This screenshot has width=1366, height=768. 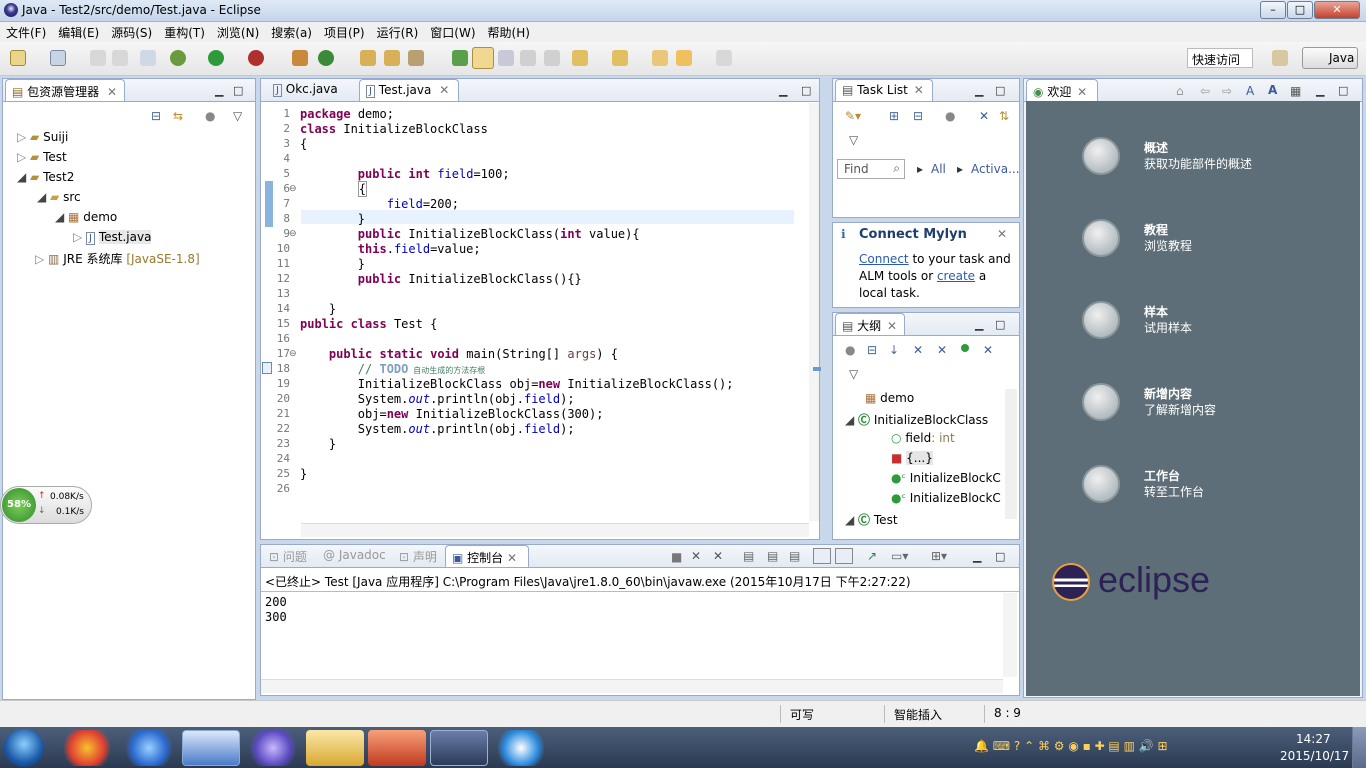 What do you see at coordinates (912, 458) in the screenshot?
I see `outline-item: ■ {...}` at bounding box center [912, 458].